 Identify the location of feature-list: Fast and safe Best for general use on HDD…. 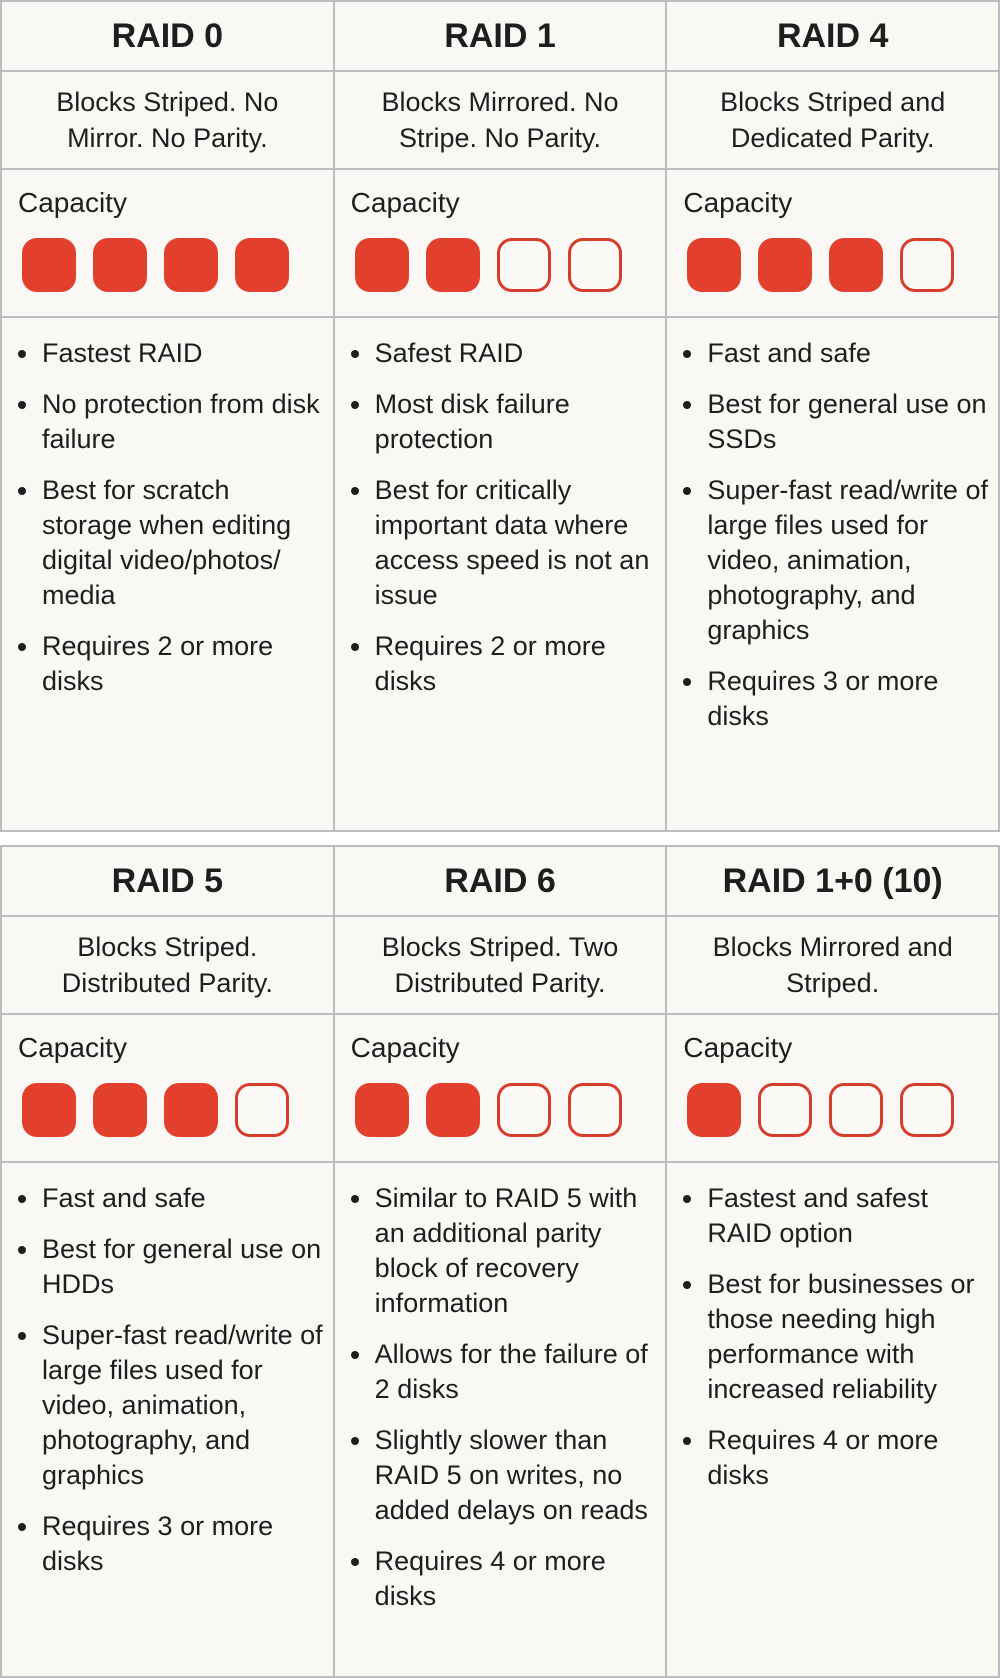
(167, 1419).